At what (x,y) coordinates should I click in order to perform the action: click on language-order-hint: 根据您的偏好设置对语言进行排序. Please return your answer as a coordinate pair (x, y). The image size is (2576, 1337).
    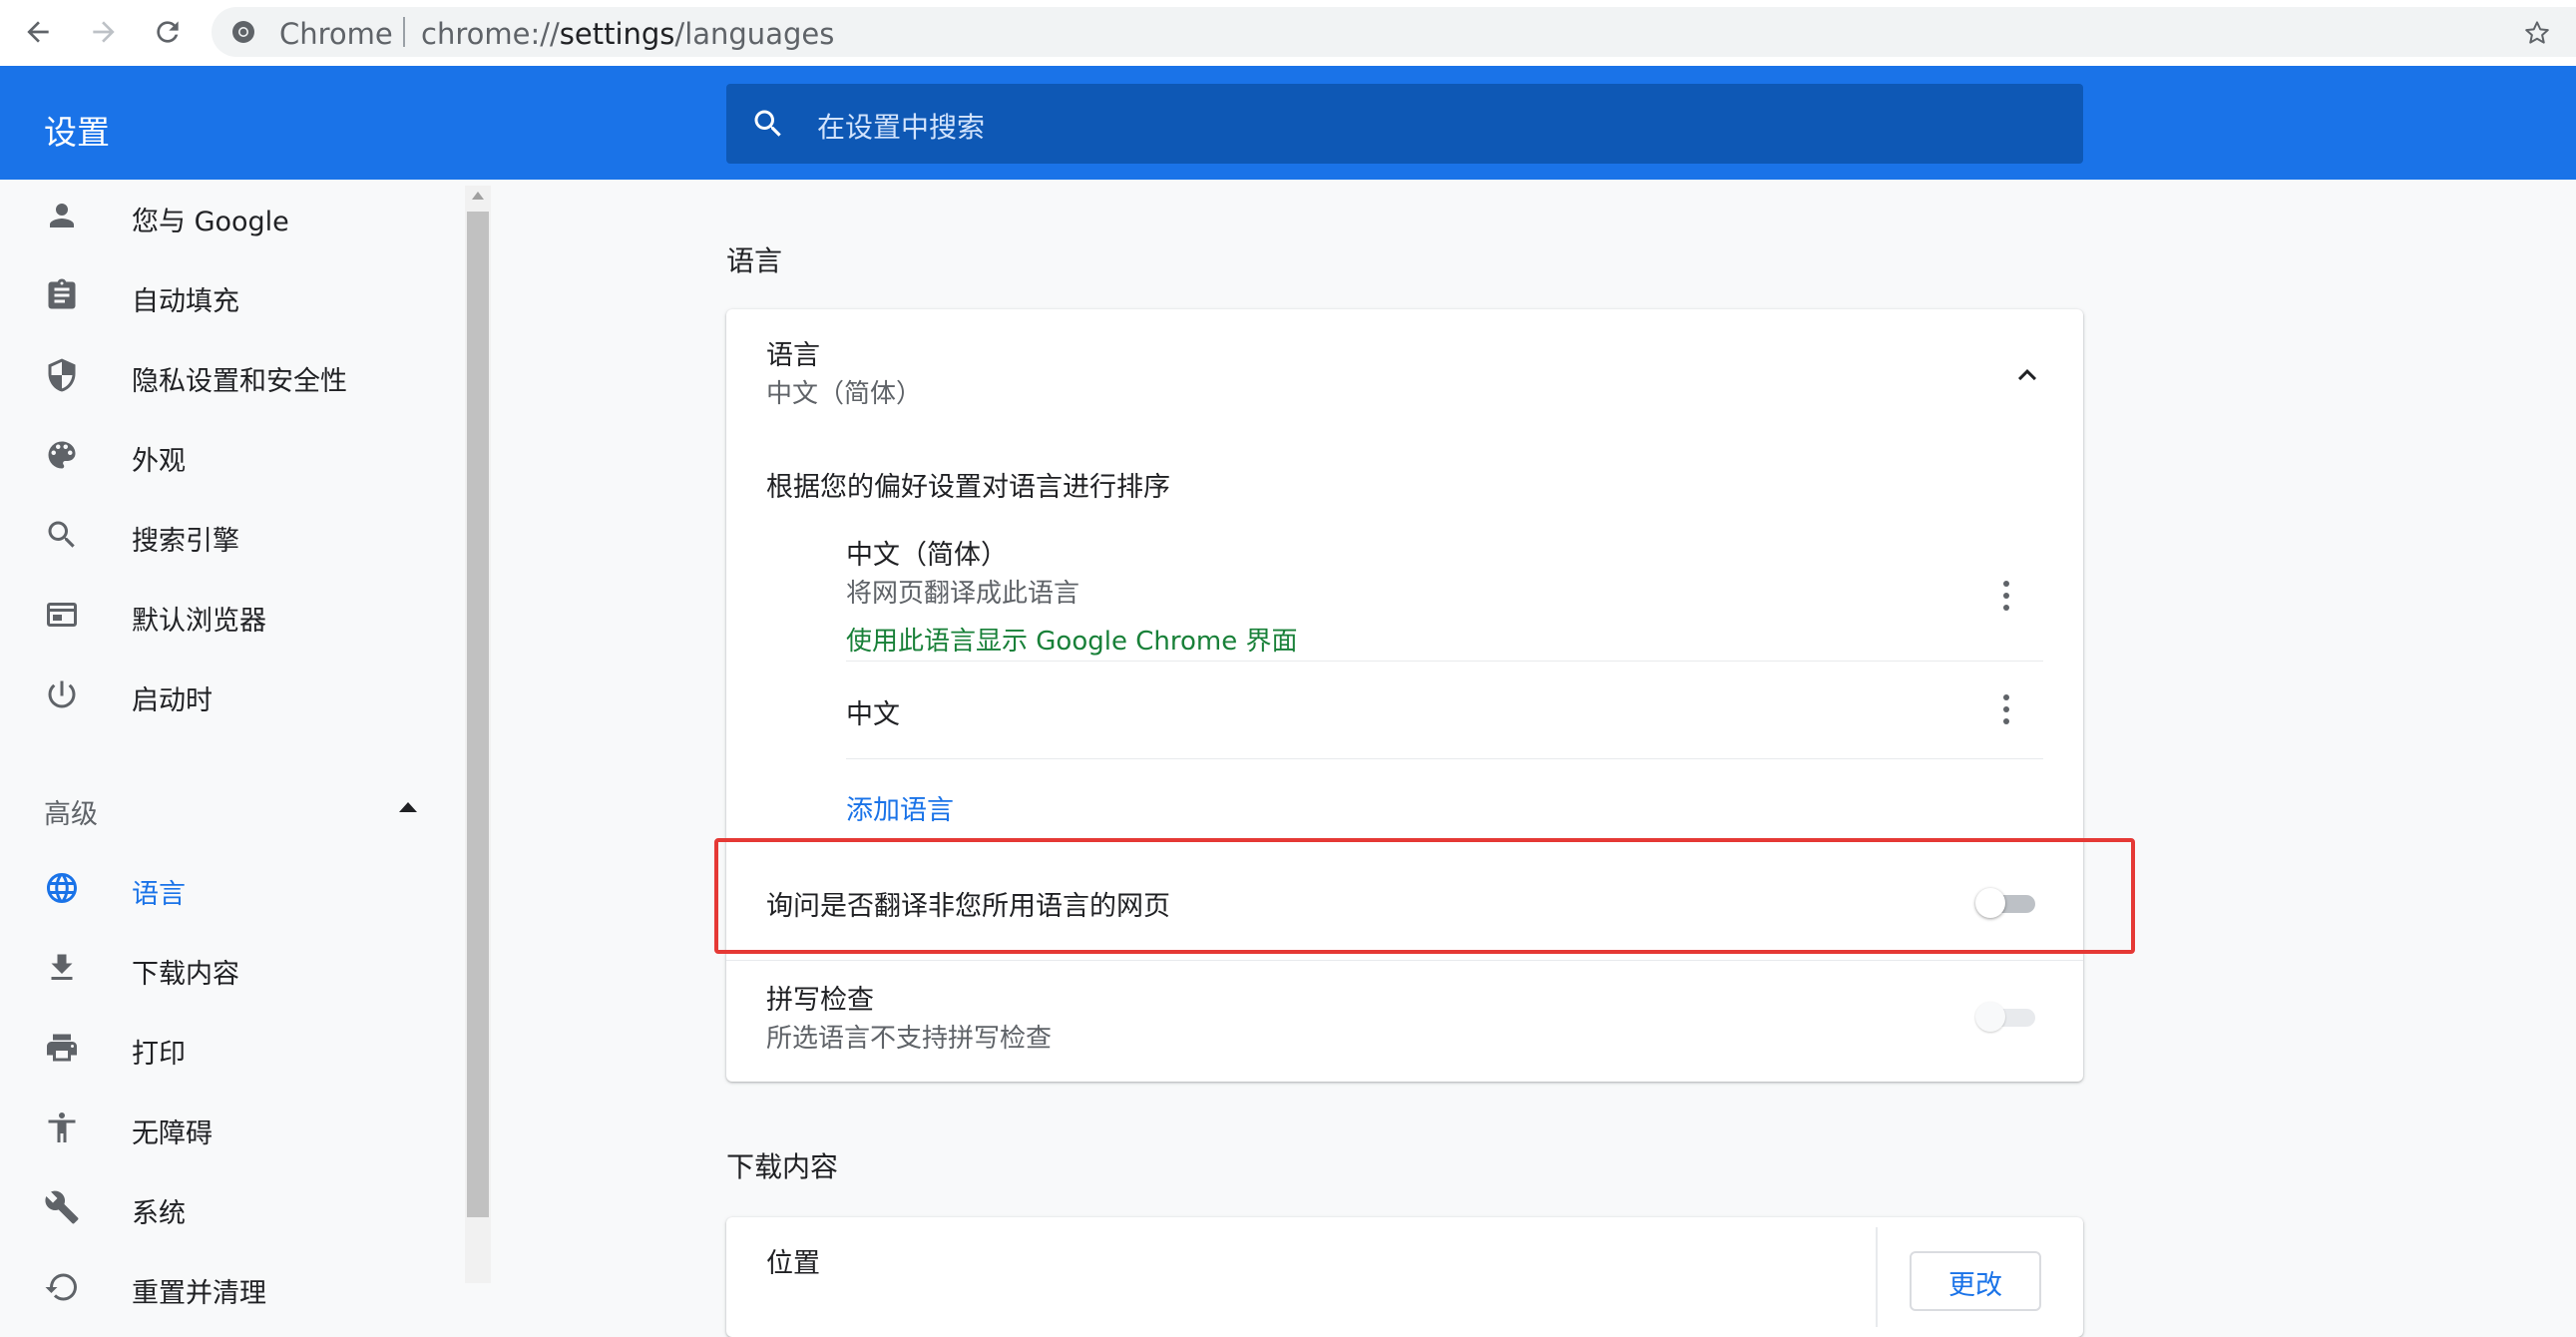
    Looking at the image, I should click on (968, 488).